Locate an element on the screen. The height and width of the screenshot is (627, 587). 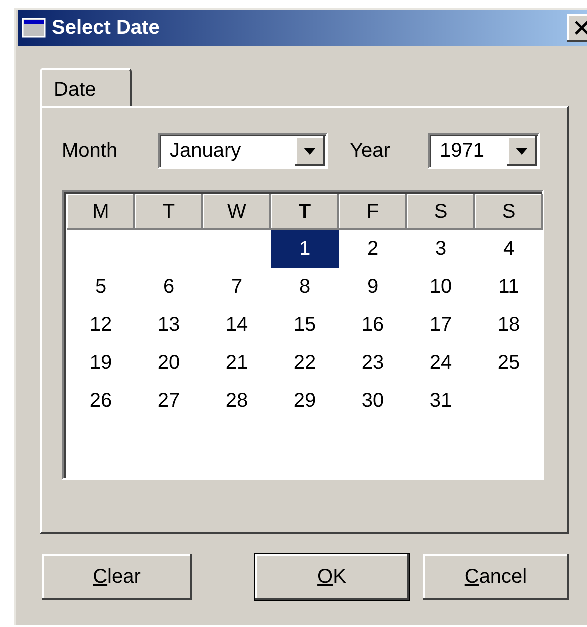
day-cell: 8 is located at coordinates (305, 287).